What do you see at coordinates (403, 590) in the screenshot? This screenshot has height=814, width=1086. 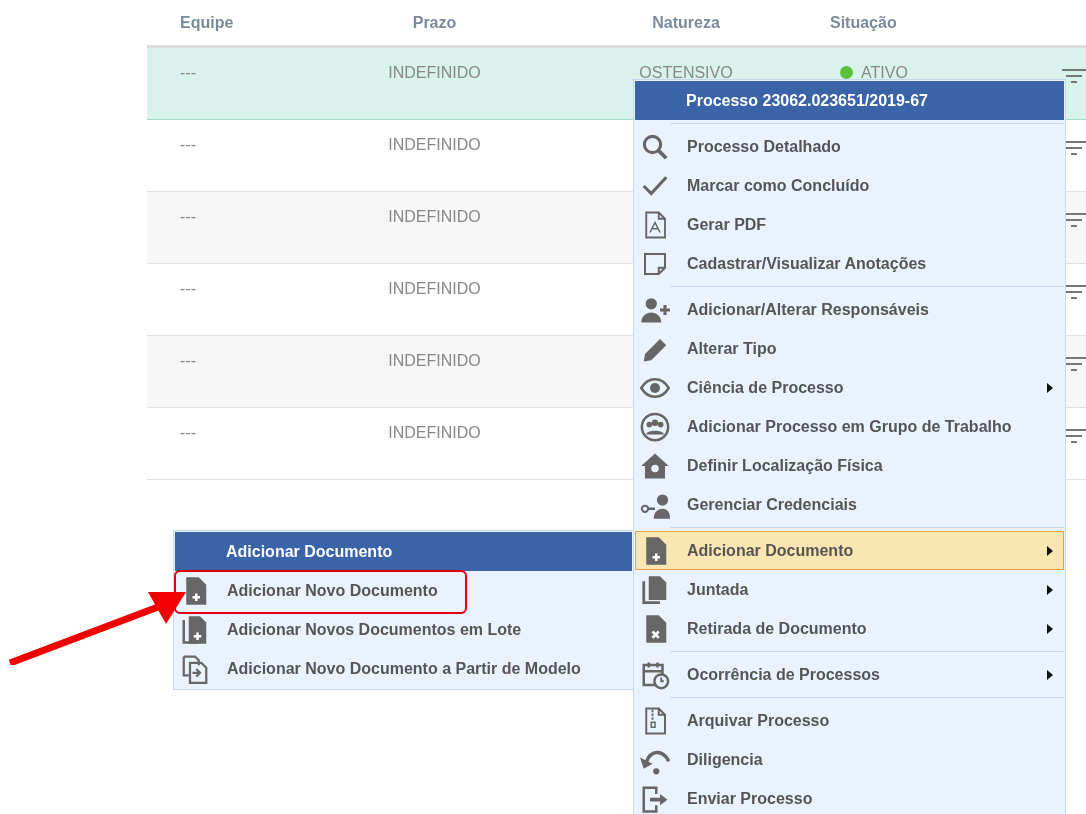 I see `menu-item: Adicionar Novo Documento` at bounding box center [403, 590].